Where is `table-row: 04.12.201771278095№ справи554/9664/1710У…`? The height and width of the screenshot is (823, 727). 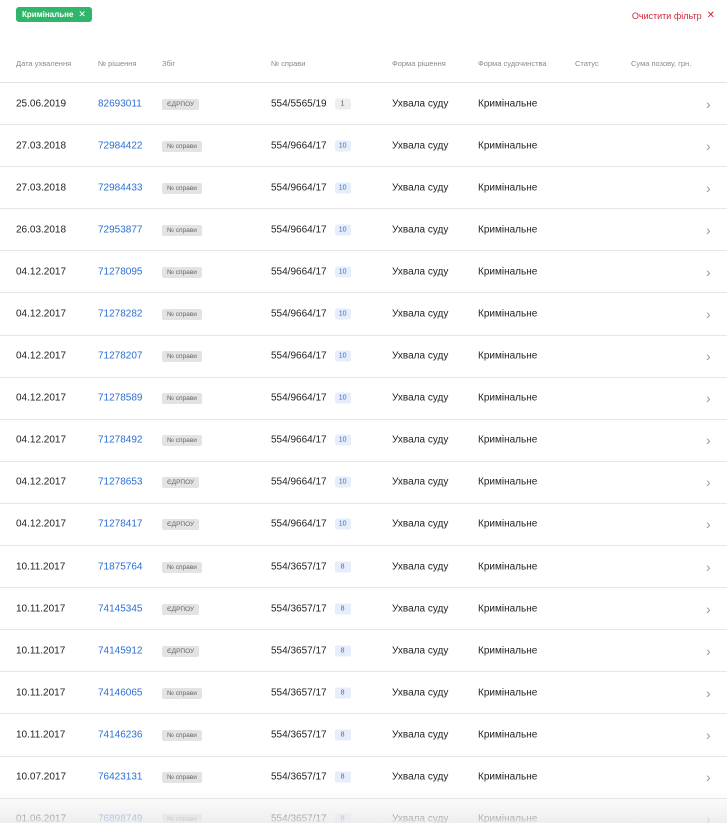
table-row: 04.12.201771278095№ справи554/9664/1710У… is located at coordinates (363, 272).